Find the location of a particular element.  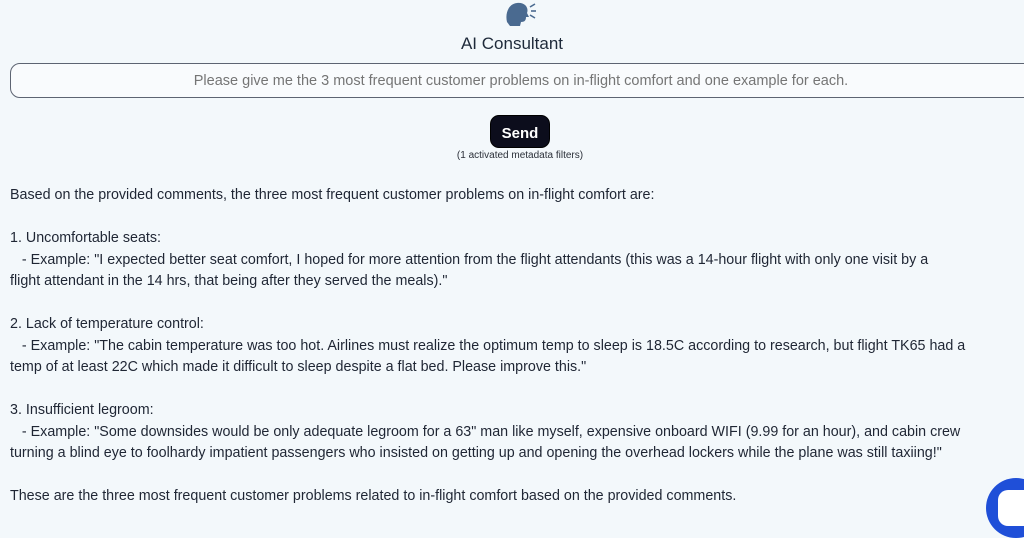

speaking-head-icon is located at coordinates (521, 14).